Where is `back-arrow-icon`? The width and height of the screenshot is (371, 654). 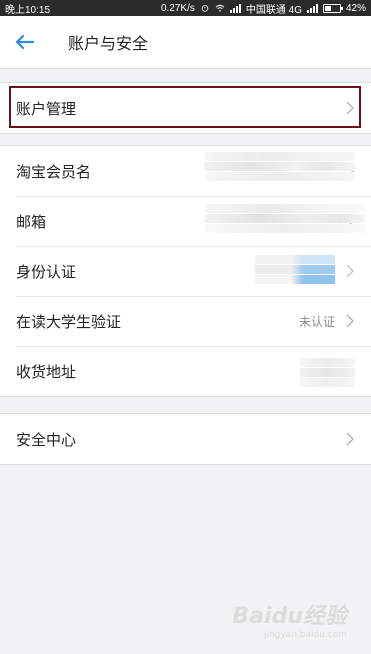
back-arrow-icon is located at coordinates (24, 42).